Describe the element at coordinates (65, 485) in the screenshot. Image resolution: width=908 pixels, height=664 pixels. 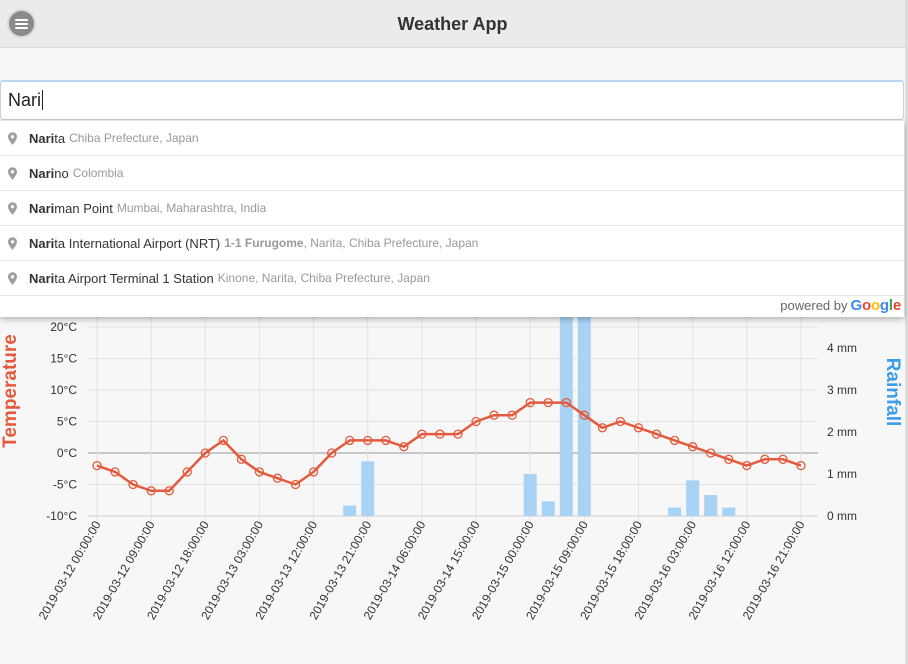
I see `y-left-tick-label: -5°C` at that location.